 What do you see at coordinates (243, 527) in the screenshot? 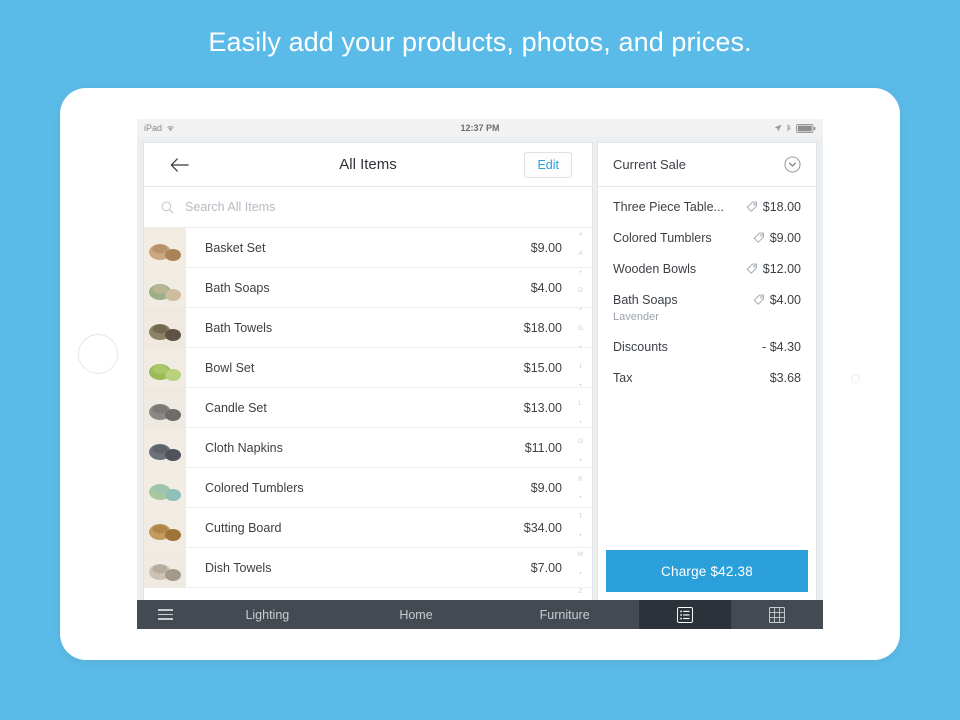
I see `item-name: Cutting Board` at bounding box center [243, 527].